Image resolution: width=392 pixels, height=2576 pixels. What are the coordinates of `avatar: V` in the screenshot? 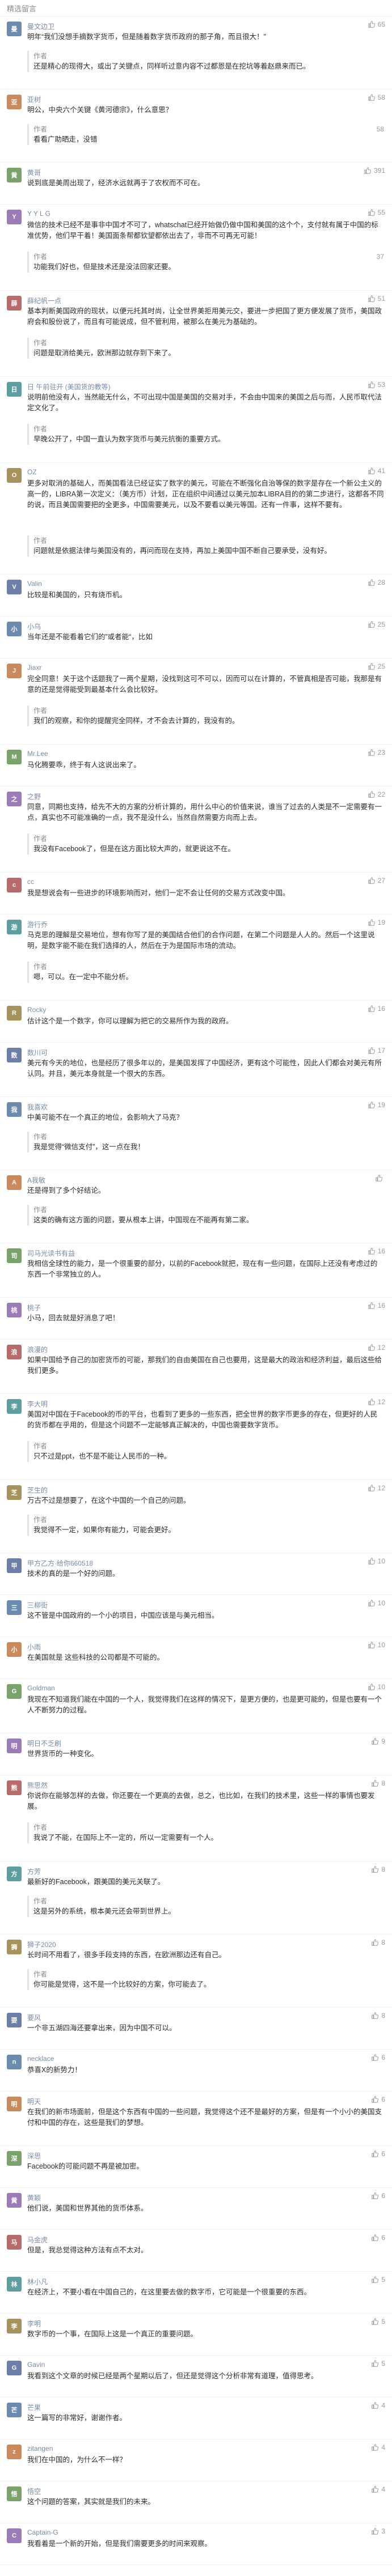 It's located at (14, 587).